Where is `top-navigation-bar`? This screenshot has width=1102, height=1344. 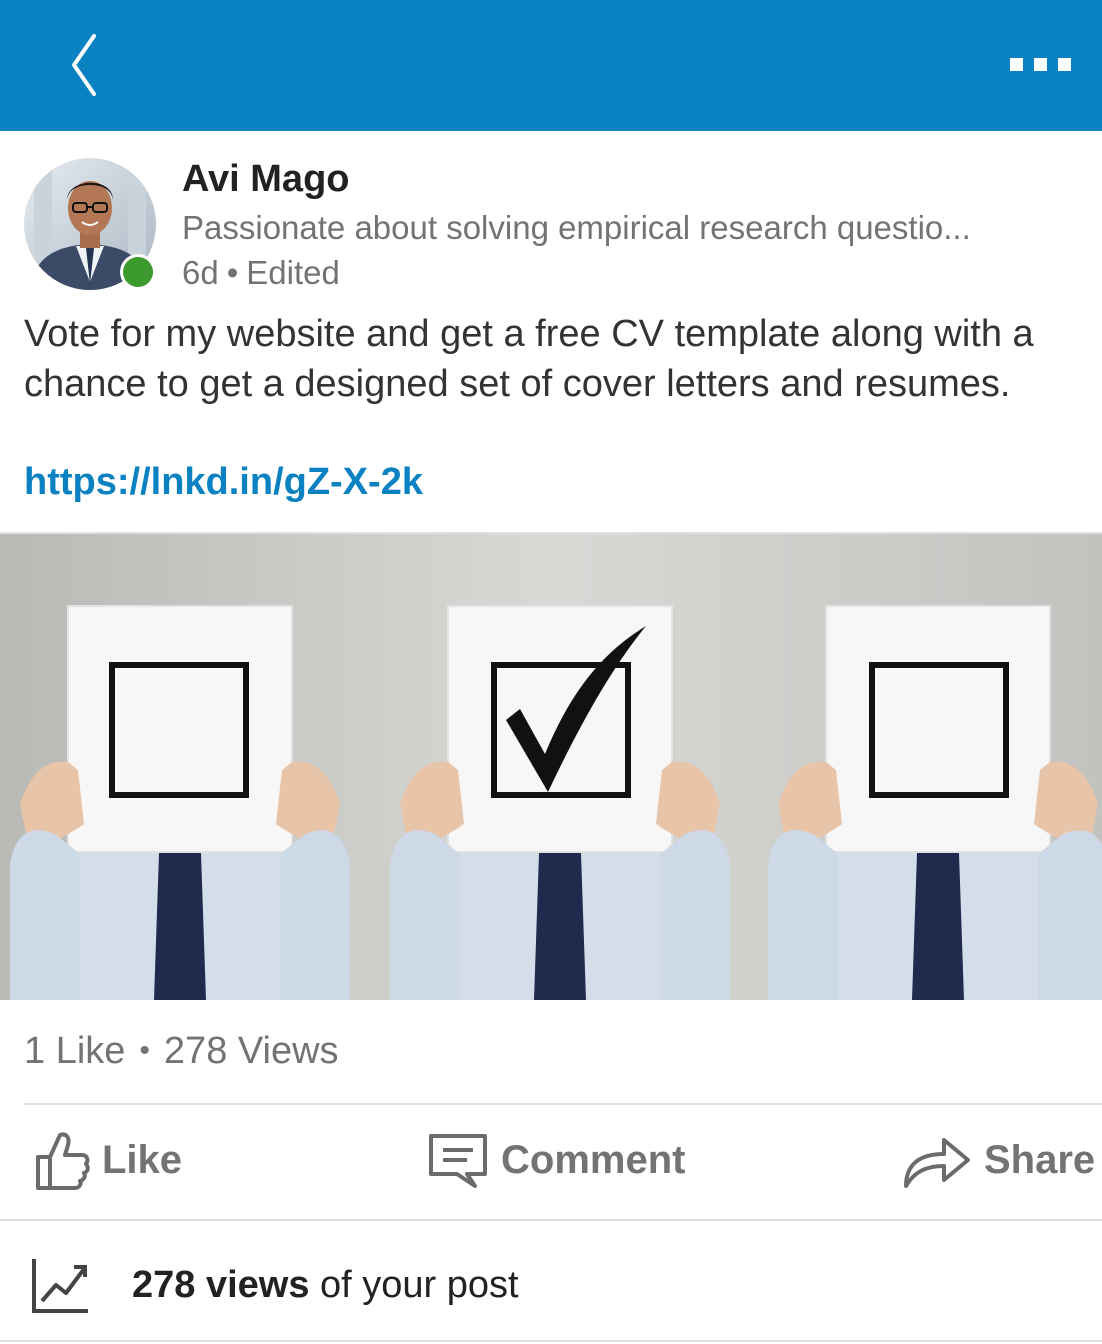 top-navigation-bar is located at coordinates (551, 65).